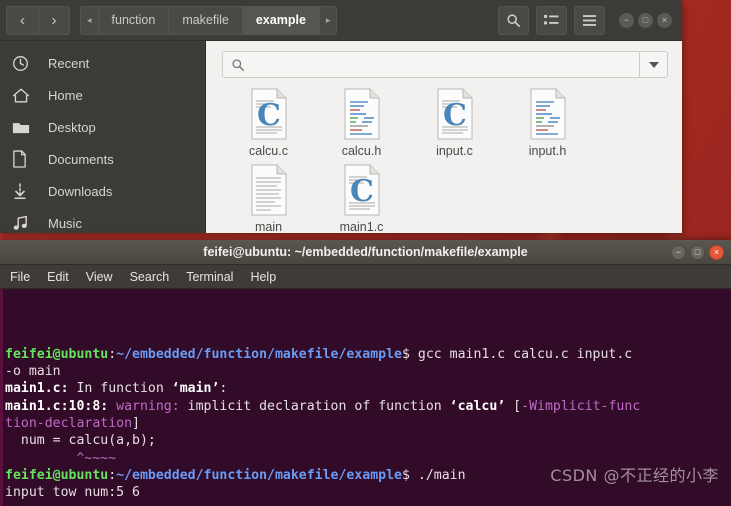  Describe the element at coordinates (368, 504) in the screenshot. I see `terminal-line` at that location.